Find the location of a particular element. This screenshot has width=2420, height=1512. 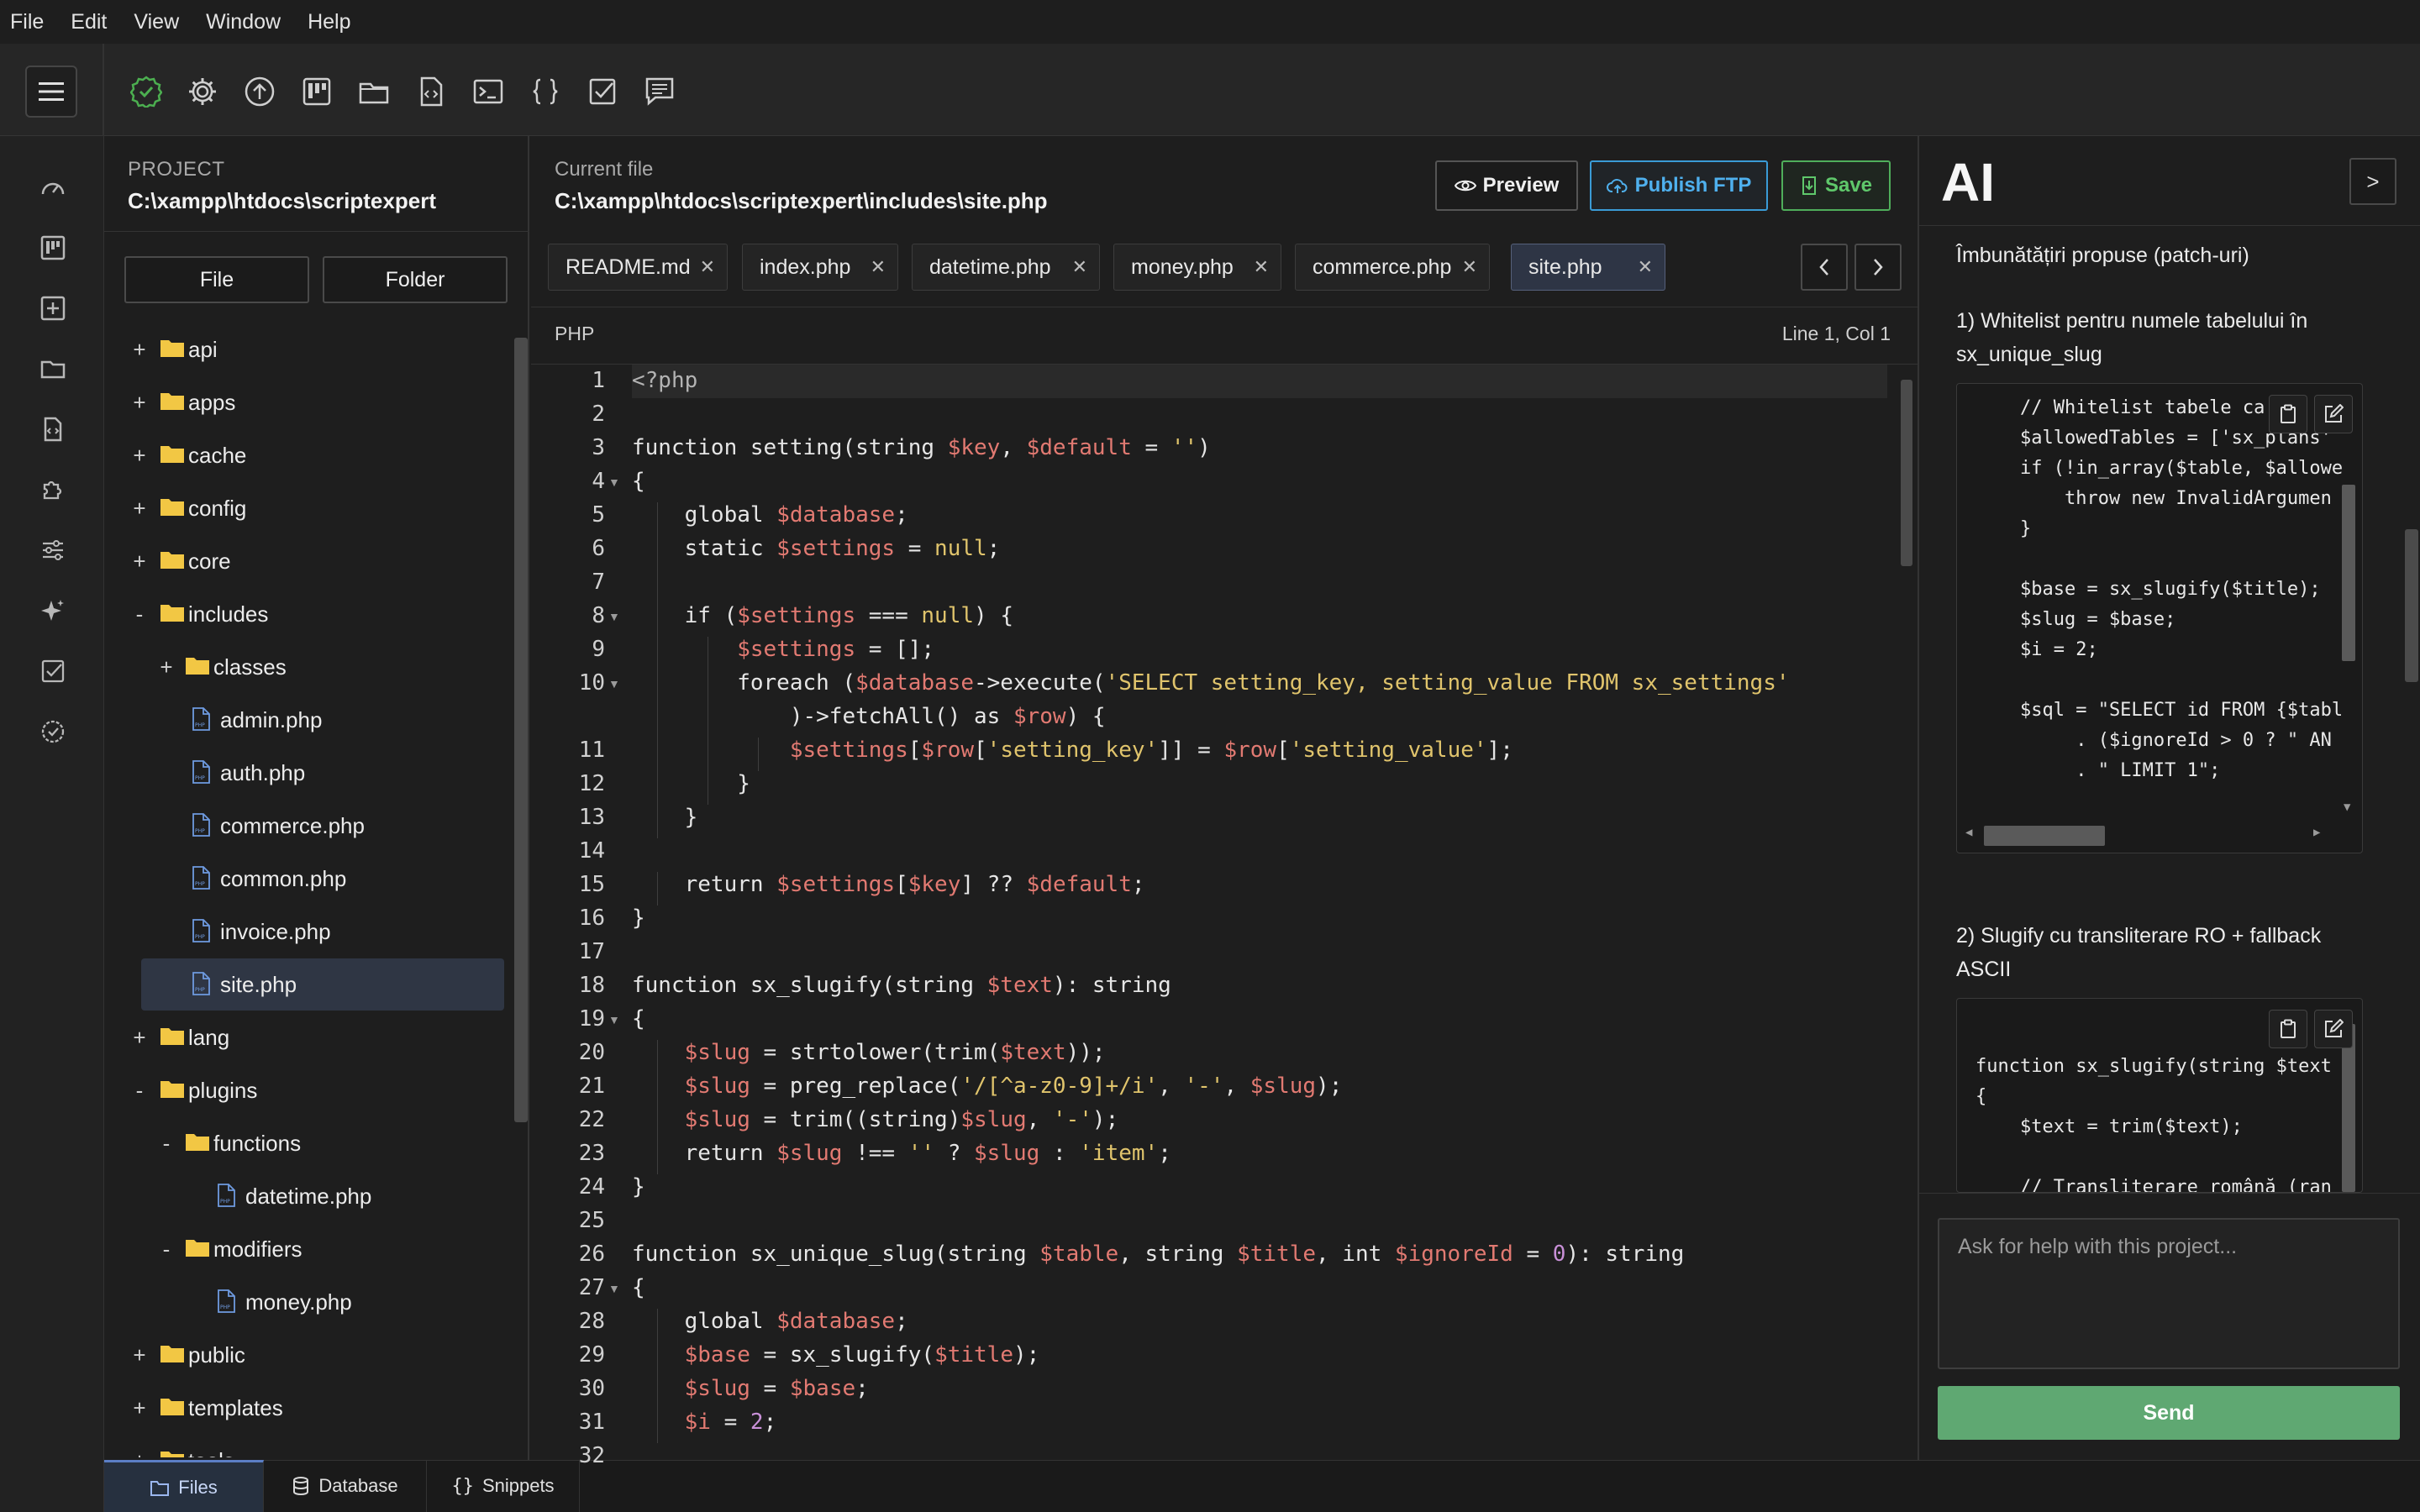

tabs-next-button is located at coordinates (1878, 267).